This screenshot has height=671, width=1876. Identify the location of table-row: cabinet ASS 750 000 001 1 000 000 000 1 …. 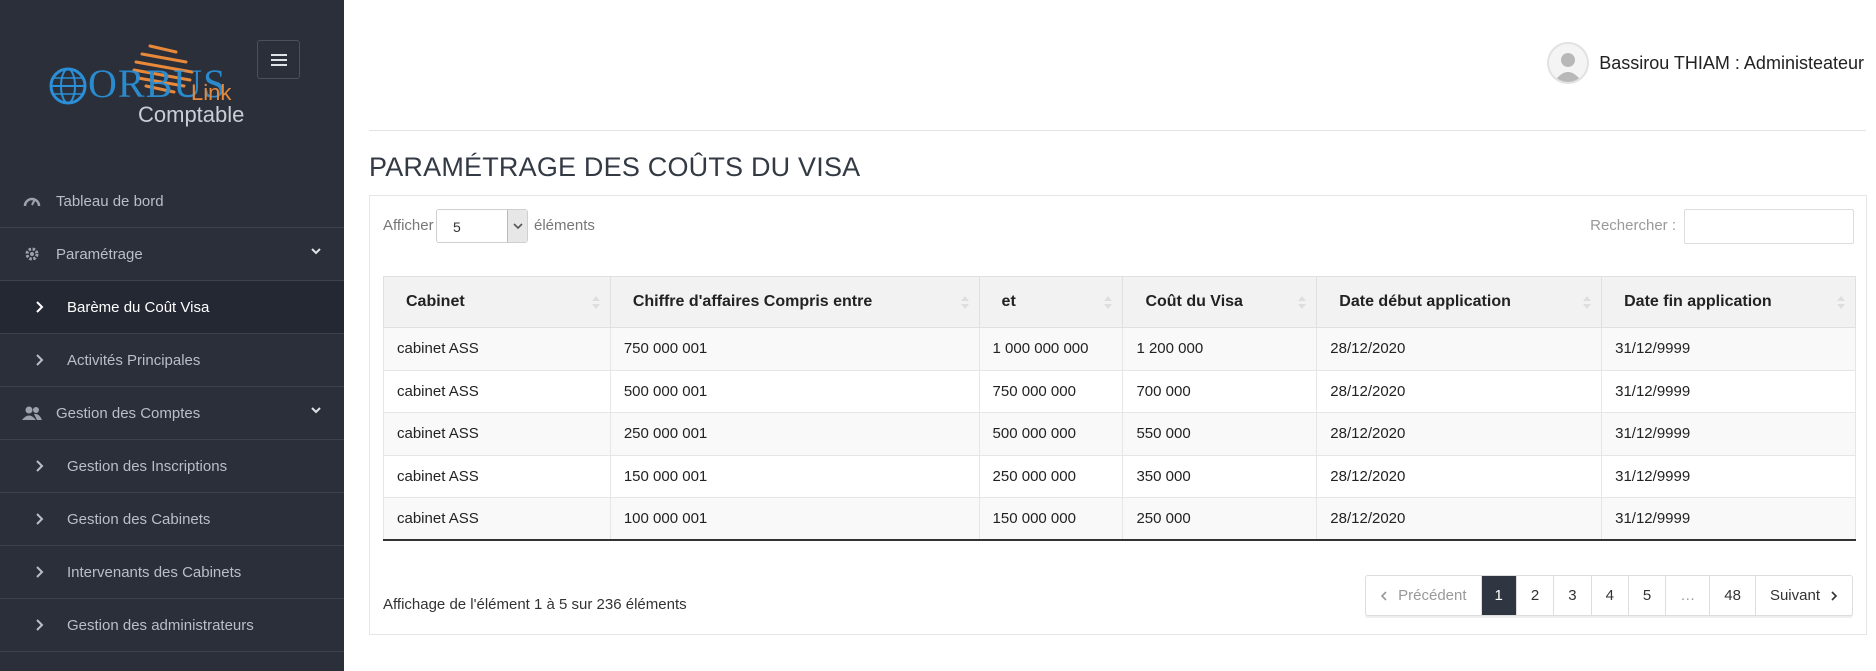
(1119, 348).